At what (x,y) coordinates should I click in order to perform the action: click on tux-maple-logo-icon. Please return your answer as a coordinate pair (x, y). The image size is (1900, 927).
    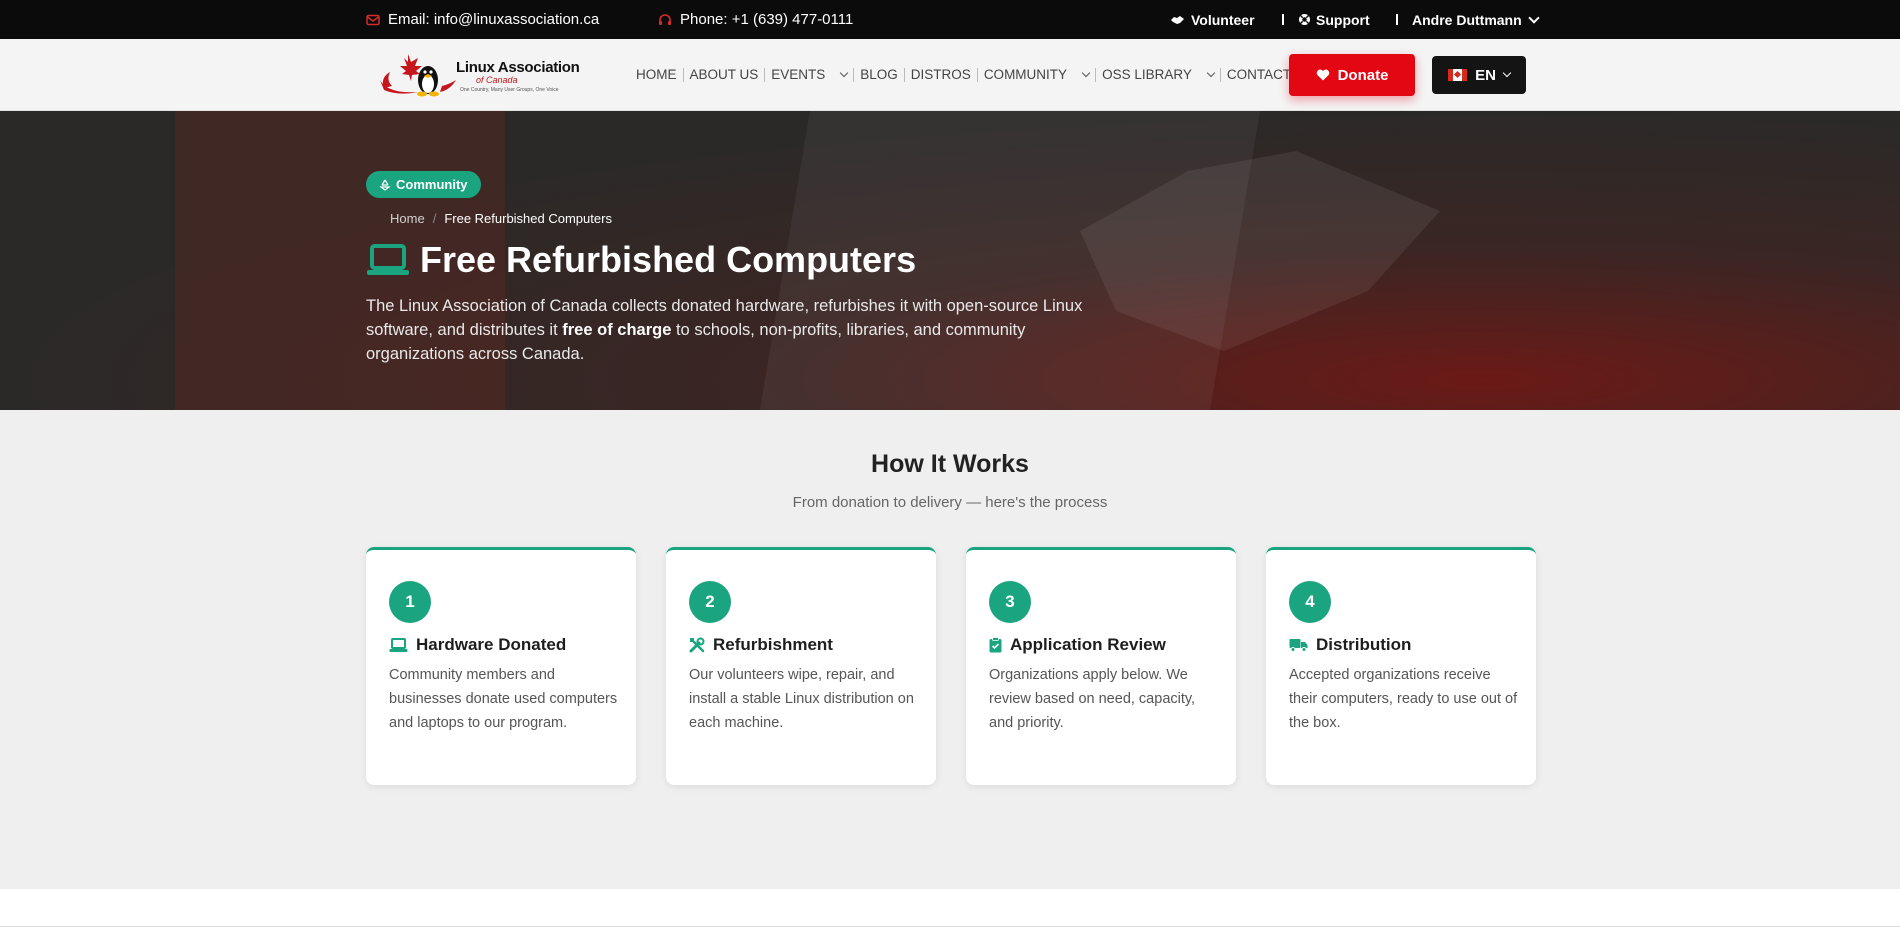
    Looking at the image, I should click on (418, 75).